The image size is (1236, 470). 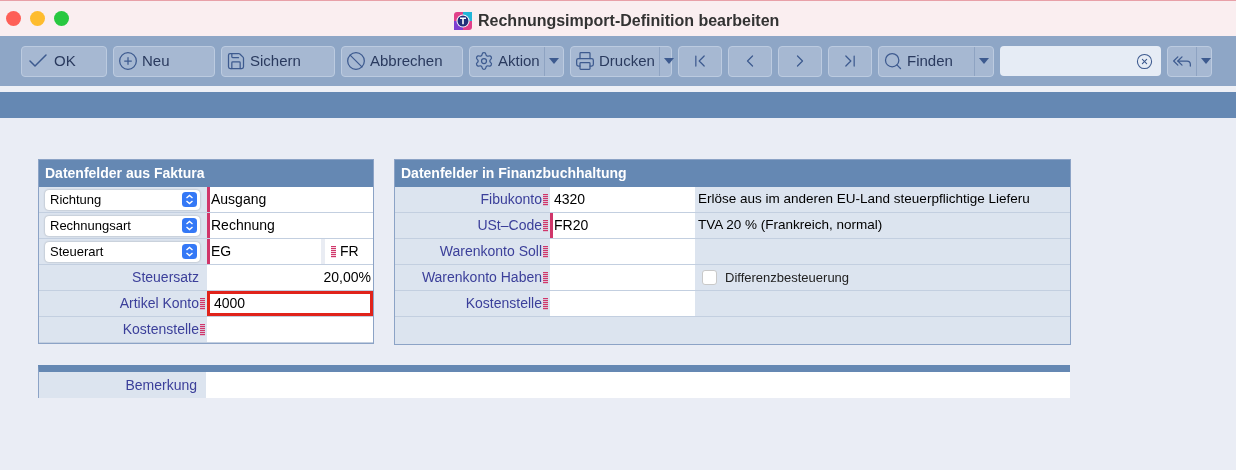 What do you see at coordinates (290, 199) in the screenshot?
I see `input-field: Ausgang` at bounding box center [290, 199].